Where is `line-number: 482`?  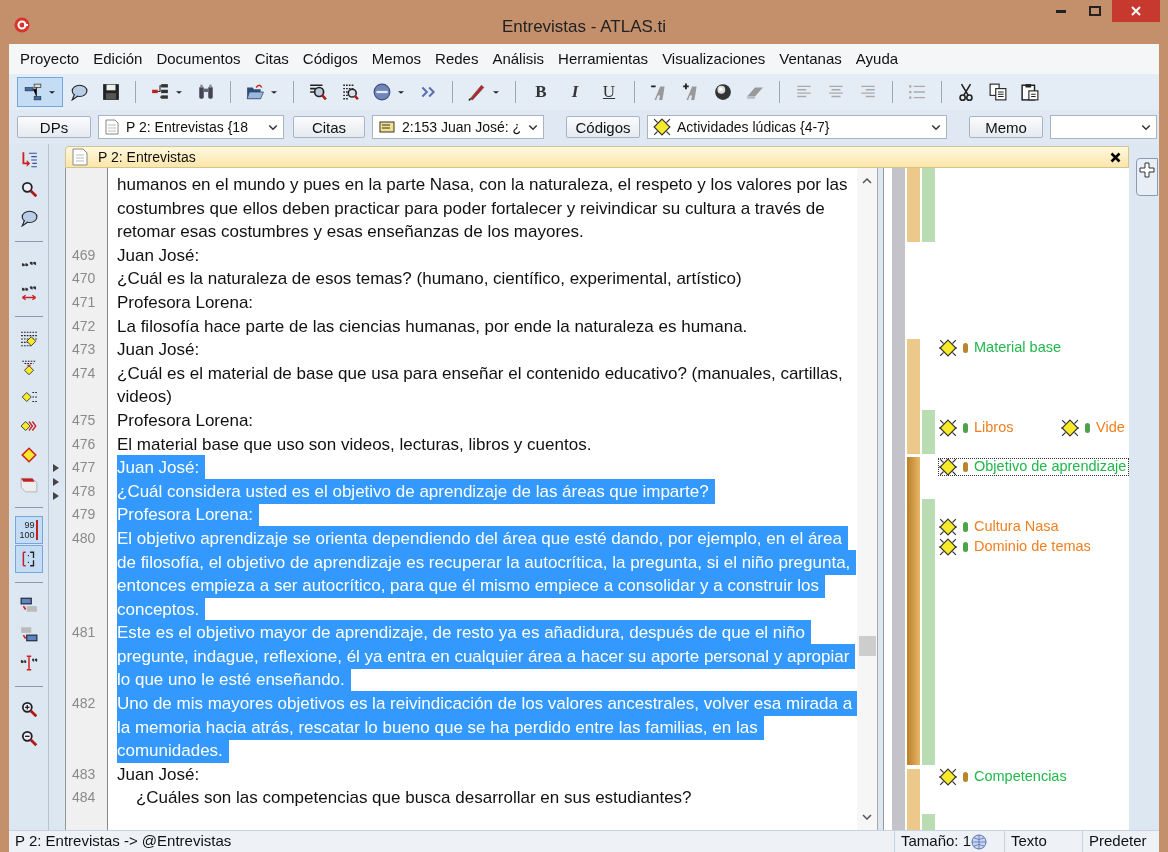
line-number: 482 is located at coordinates (84, 704).